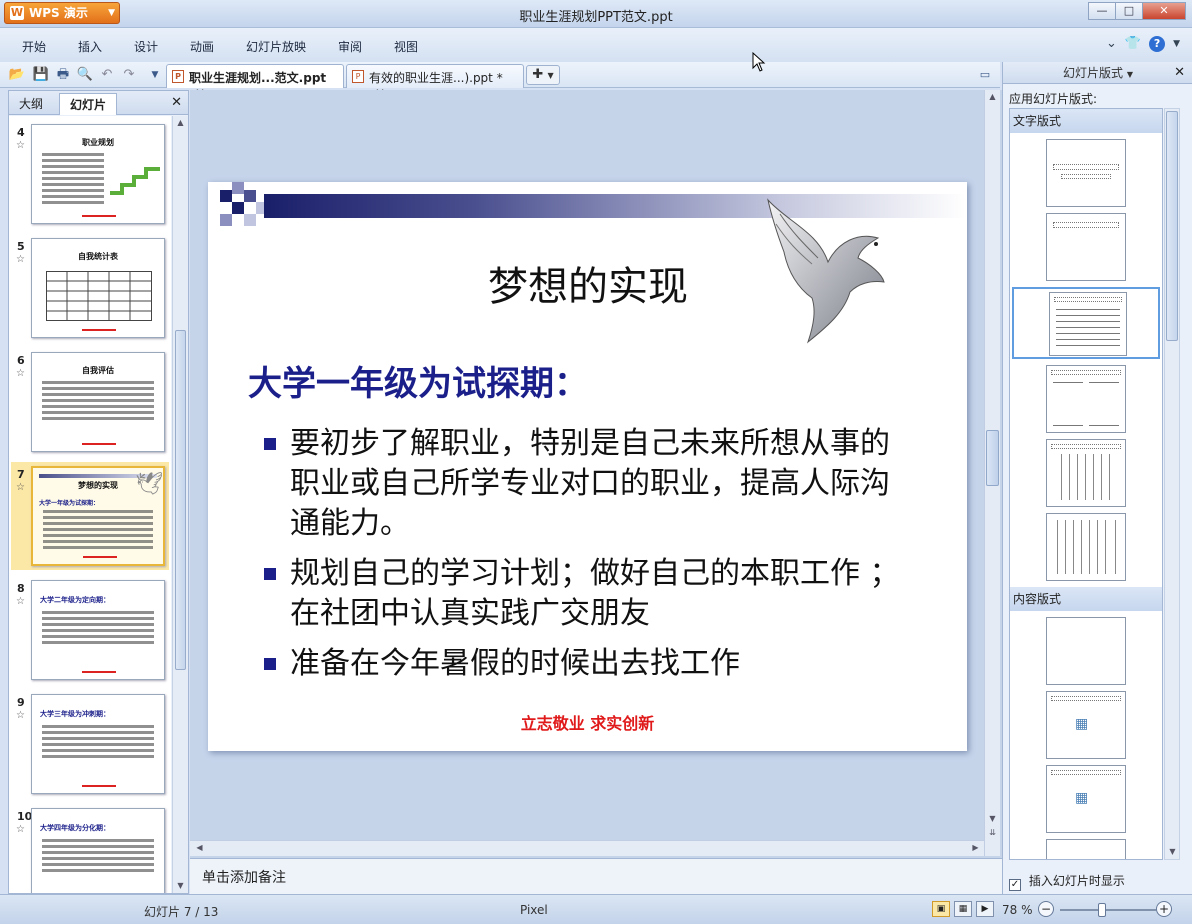 This screenshot has height=924, width=1192. I want to click on collapse-ribbon-icon: ⌄, so click(1111, 44).